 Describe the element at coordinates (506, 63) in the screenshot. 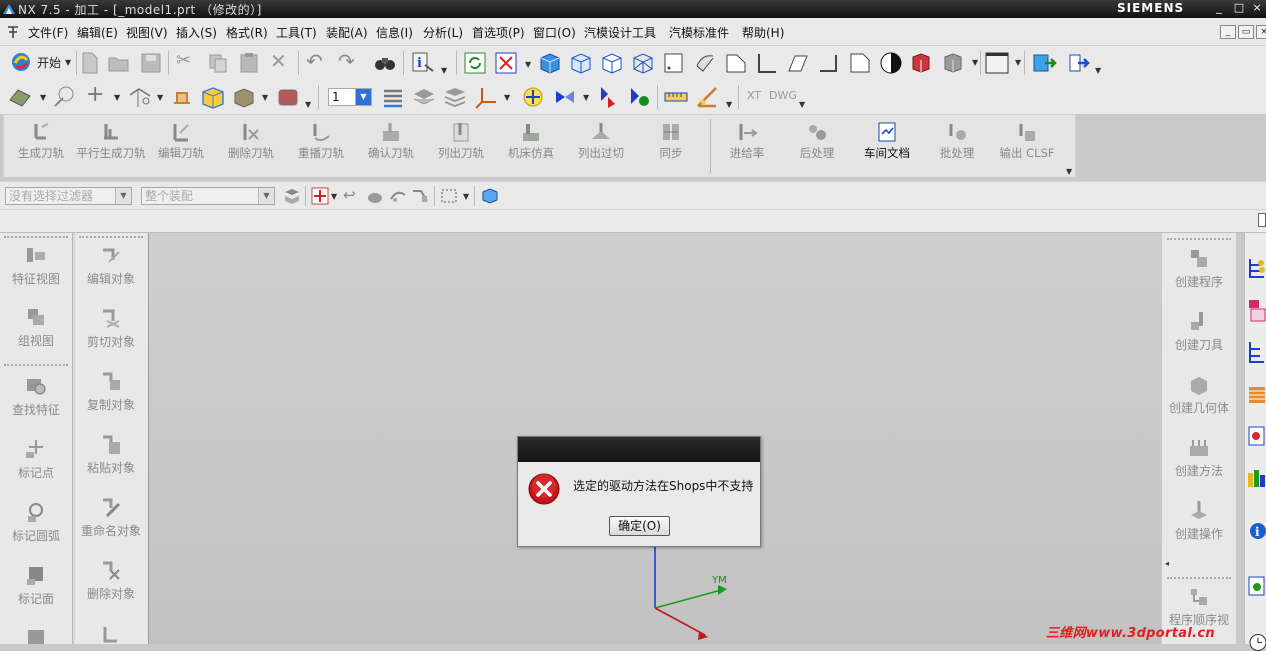

I see `fit-view-icon` at that location.